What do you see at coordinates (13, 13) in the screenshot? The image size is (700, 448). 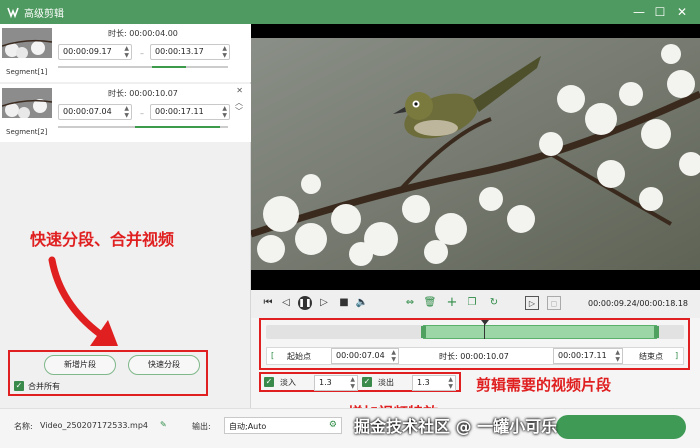 I see `app-logo-icon` at bounding box center [13, 13].